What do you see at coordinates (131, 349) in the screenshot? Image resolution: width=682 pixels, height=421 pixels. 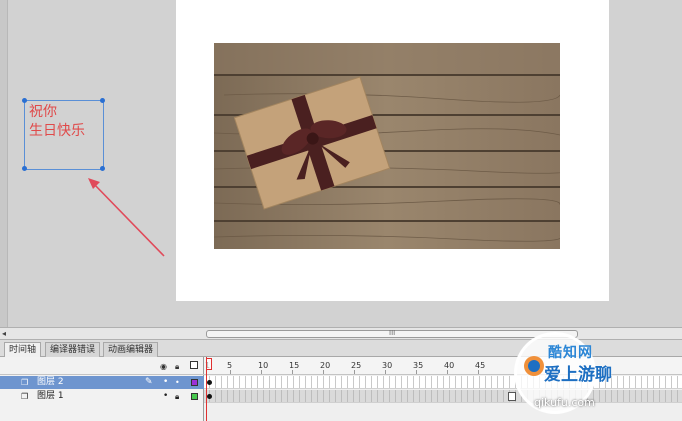 I see `tab-motion-editor: 动画编辑器` at bounding box center [131, 349].